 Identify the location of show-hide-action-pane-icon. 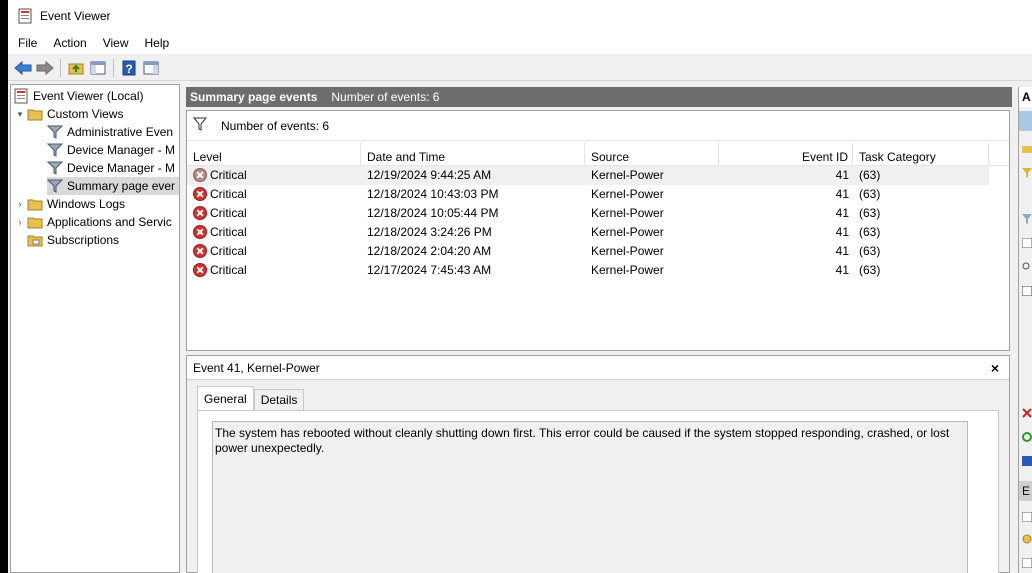
(151, 68).